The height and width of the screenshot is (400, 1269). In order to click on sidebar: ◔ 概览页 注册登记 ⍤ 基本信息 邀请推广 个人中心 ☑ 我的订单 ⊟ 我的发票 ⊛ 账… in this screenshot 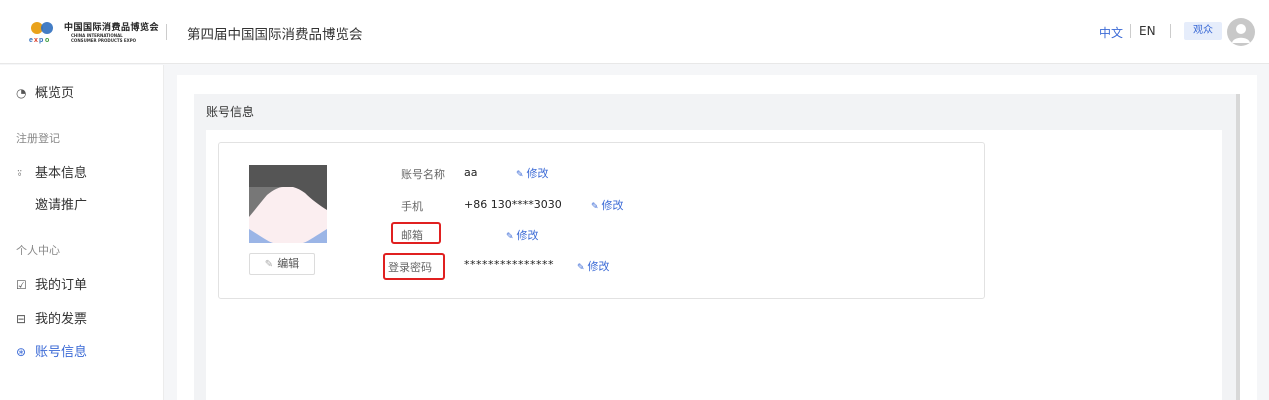, I will do `click(82, 232)`.